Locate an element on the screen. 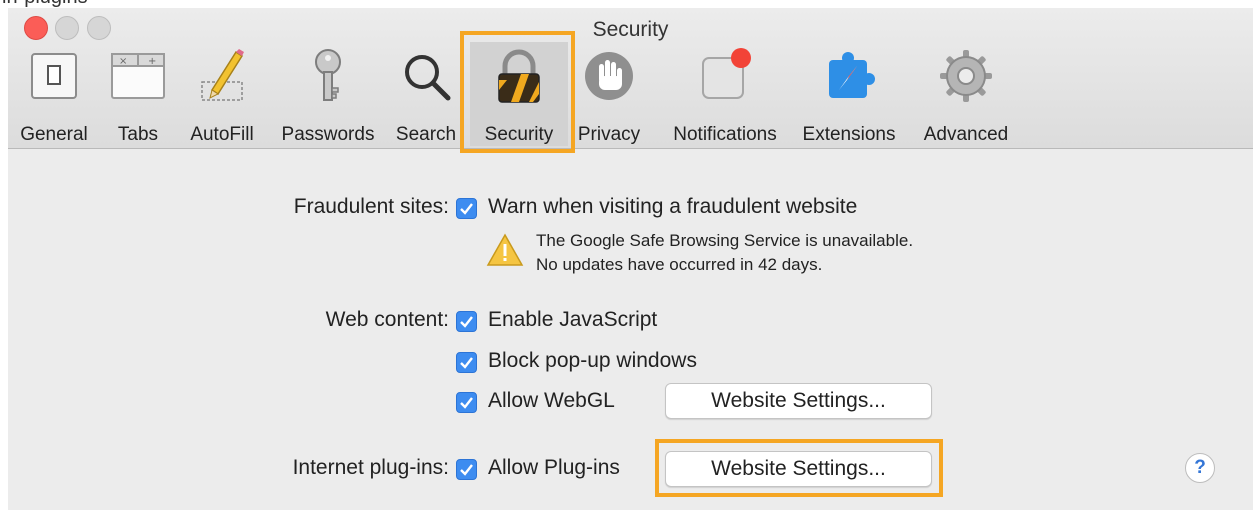 Image resolution: width=1253 pixels, height=510 pixels. fraudulent-sites-label: Fraudulent sites: is located at coordinates (371, 206).